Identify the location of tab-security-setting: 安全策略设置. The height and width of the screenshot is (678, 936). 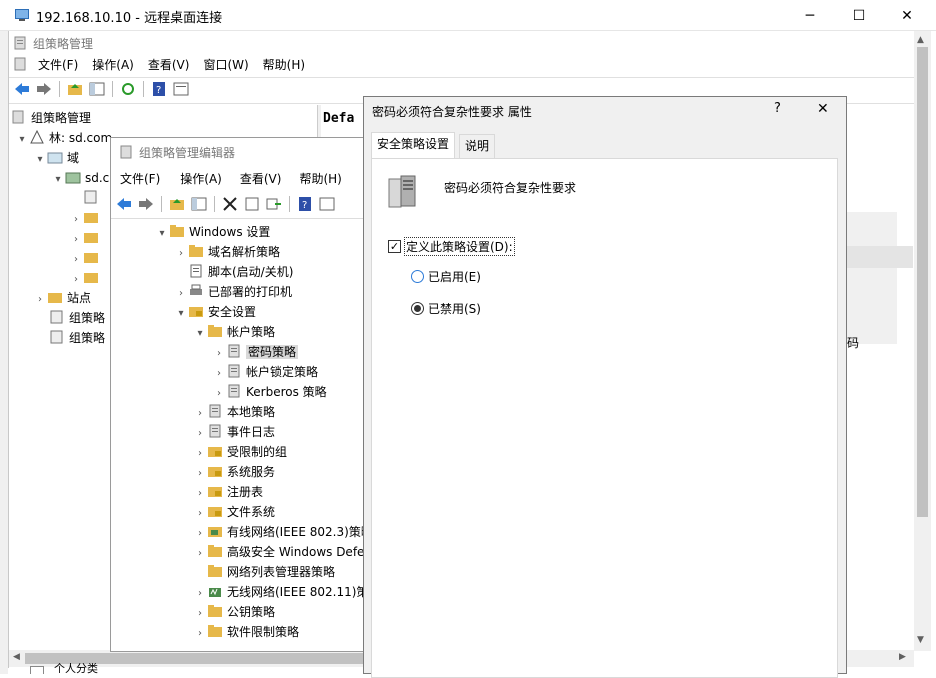
(413, 145).